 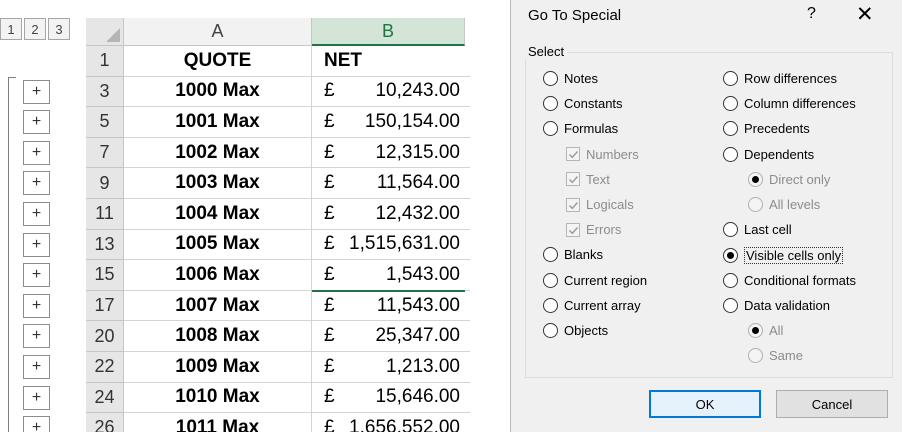 What do you see at coordinates (794, 256) in the screenshot?
I see `option-label: Visible cells only` at bounding box center [794, 256].